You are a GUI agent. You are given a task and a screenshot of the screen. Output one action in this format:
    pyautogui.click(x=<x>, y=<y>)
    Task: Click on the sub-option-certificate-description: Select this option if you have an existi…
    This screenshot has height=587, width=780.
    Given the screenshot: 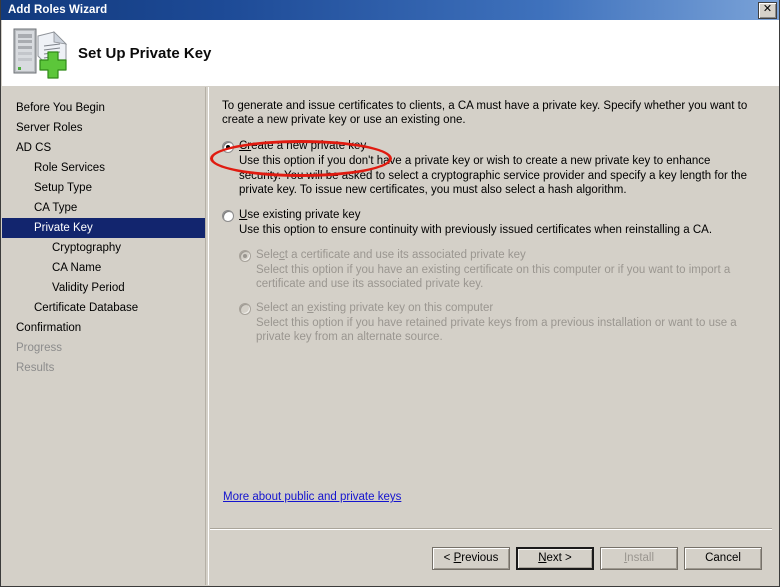 What is the action you would take?
    pyautogui.click(x=493, y=277)
    